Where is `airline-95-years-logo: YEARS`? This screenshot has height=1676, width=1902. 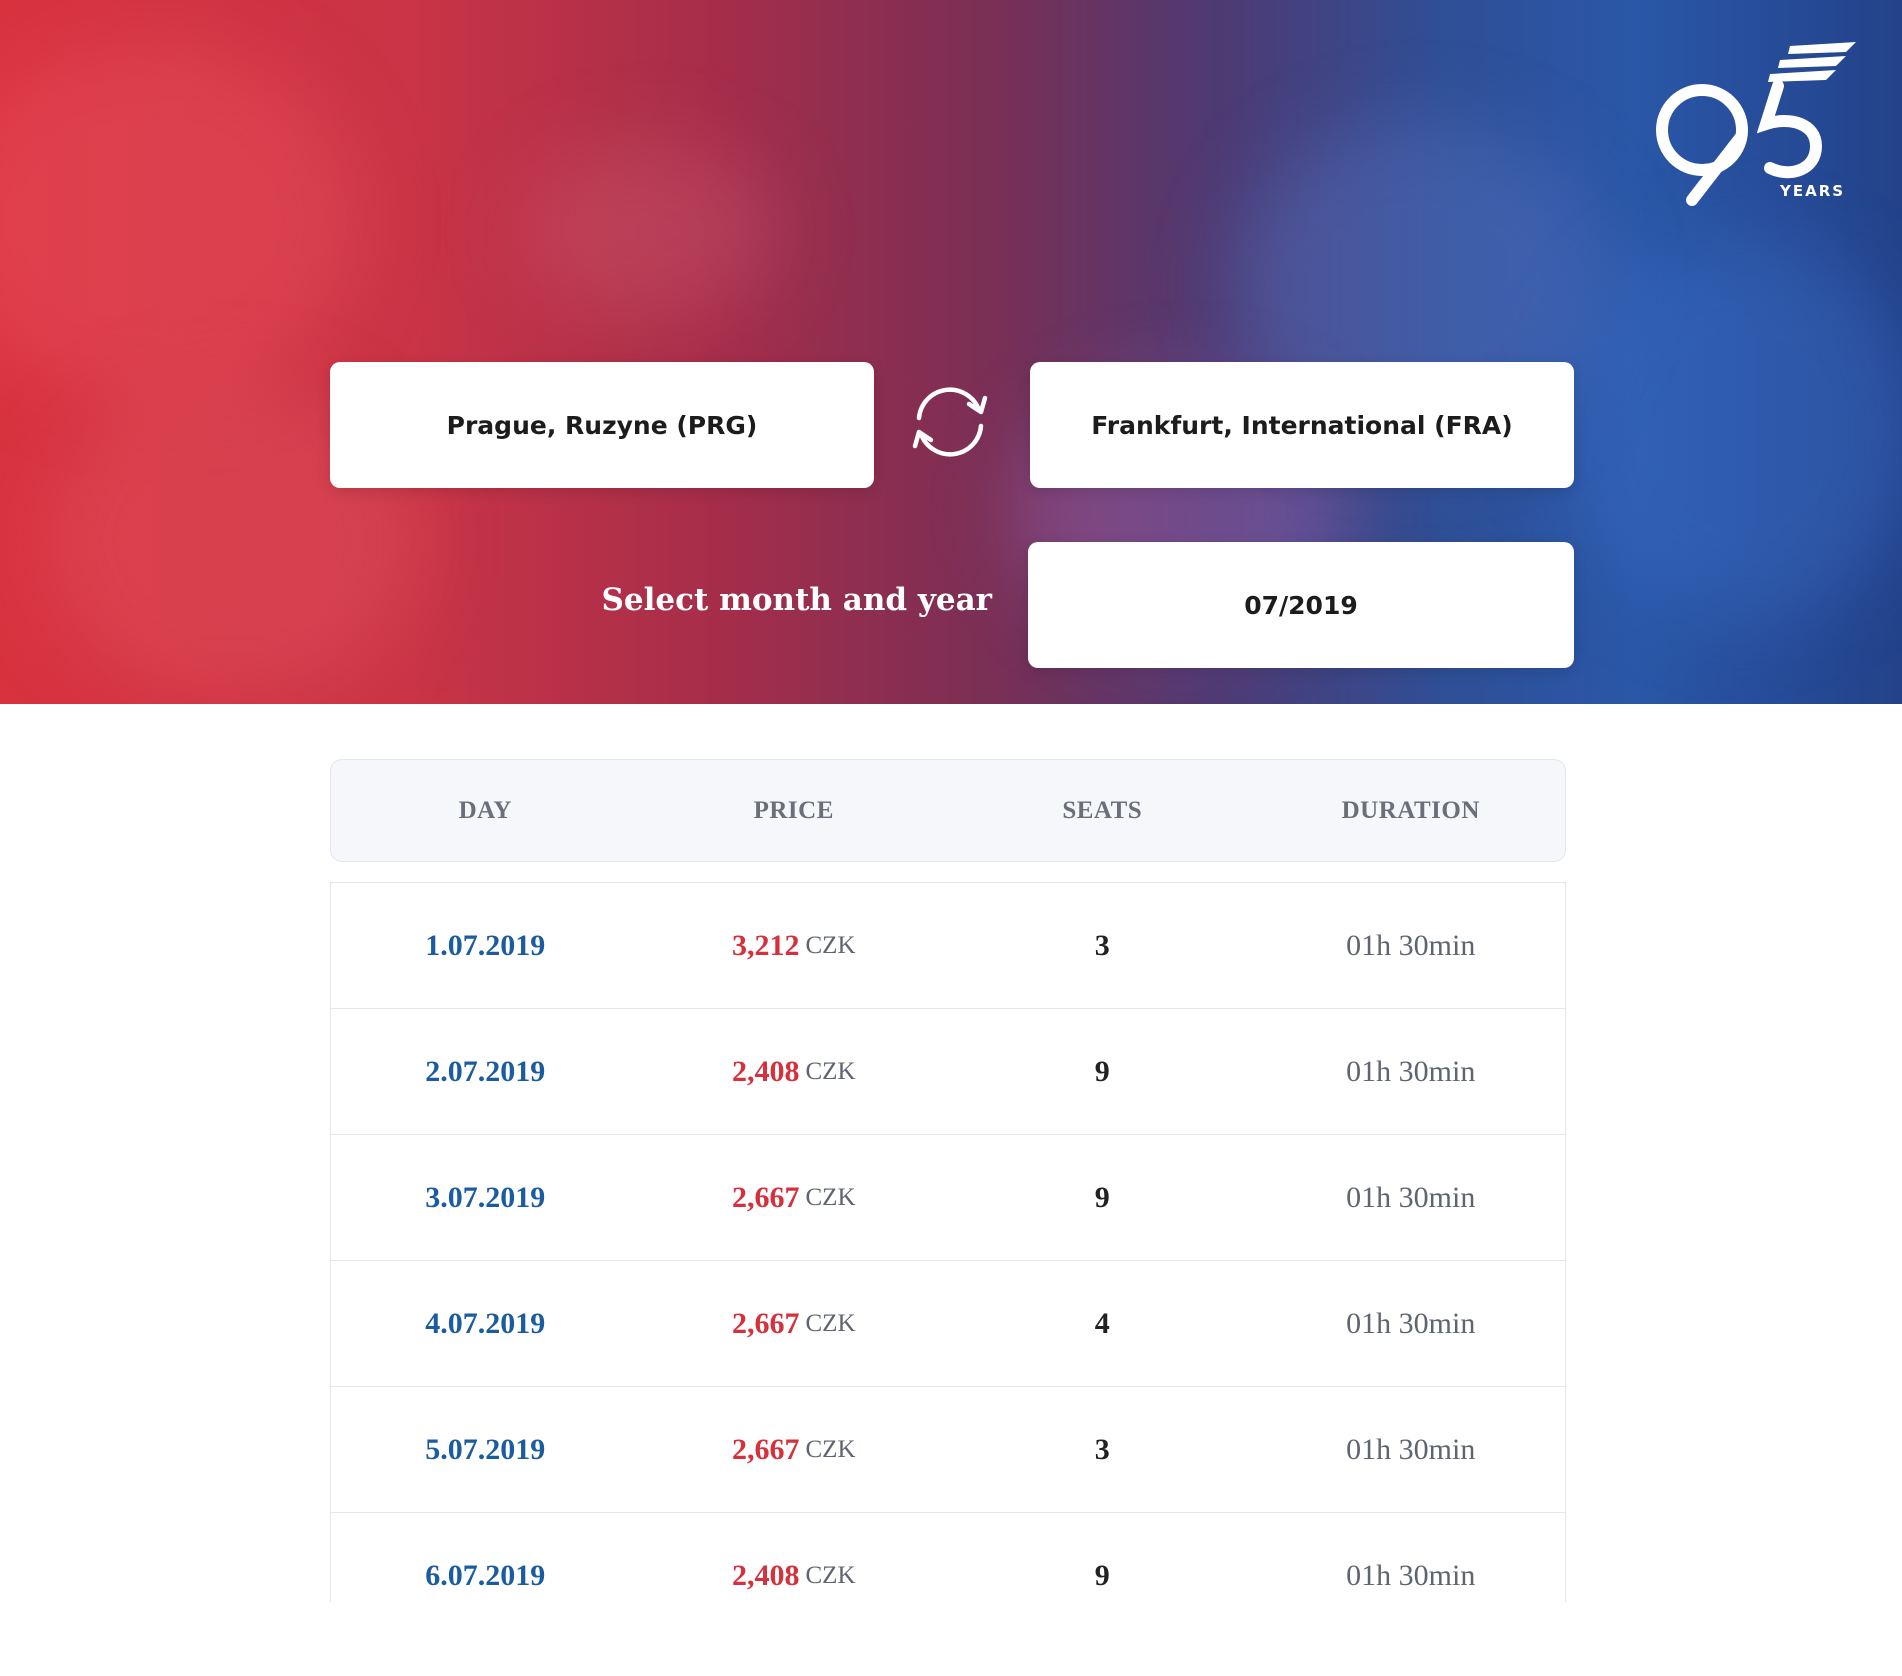 airline-95-years-logo: YEARS is located at coordinates (1756, 124).